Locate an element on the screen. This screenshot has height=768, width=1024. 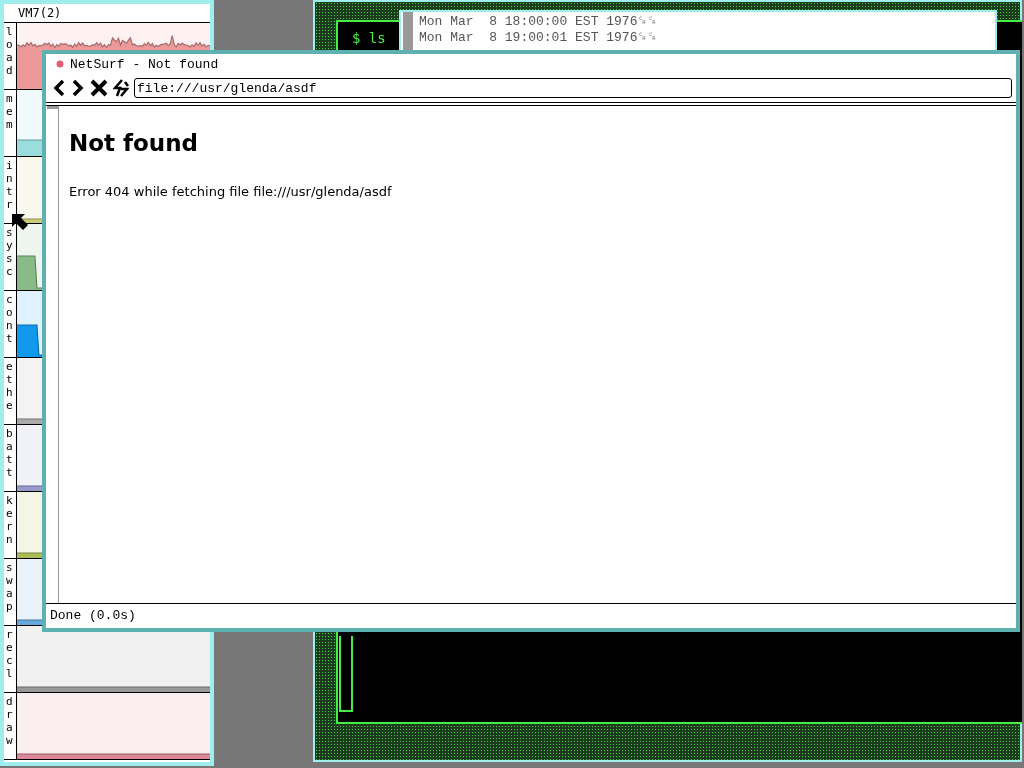
window-title: NetSurf - Not found is located at coordinates (144, 64).